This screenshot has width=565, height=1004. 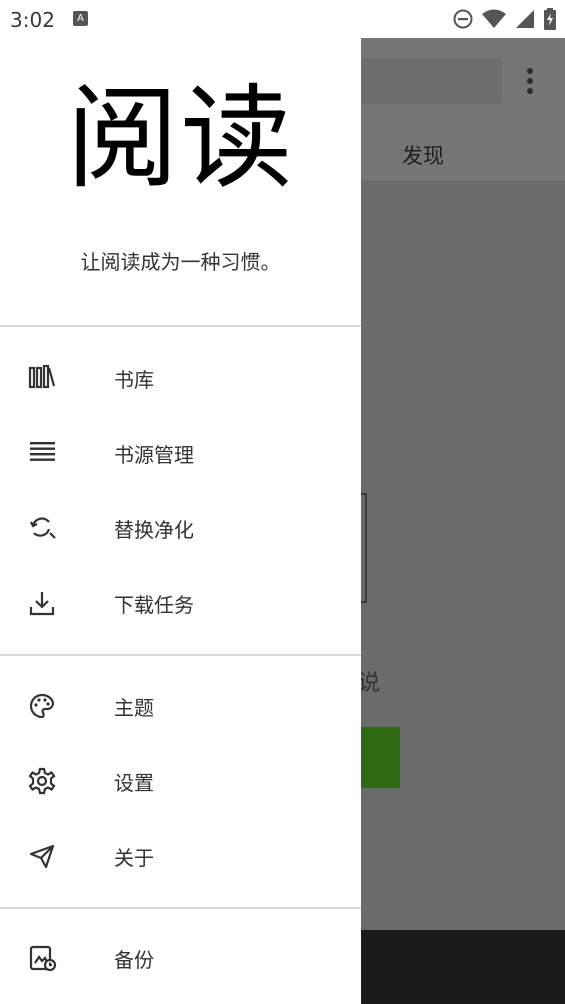 What do you see at coordinates (134, 380) in the screenshot?
I see `menu-item-label: 书库` at bounding box center [134, 380].